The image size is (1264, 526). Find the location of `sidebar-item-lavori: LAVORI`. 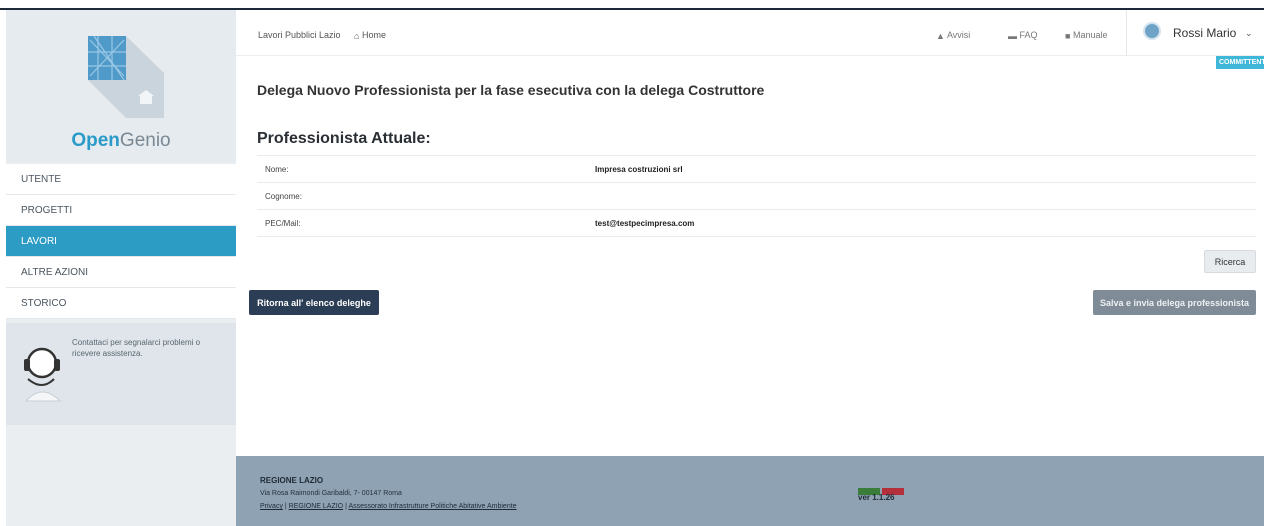

sidebar-item-lavori: LAVORI is located at coordinates (121, 241).